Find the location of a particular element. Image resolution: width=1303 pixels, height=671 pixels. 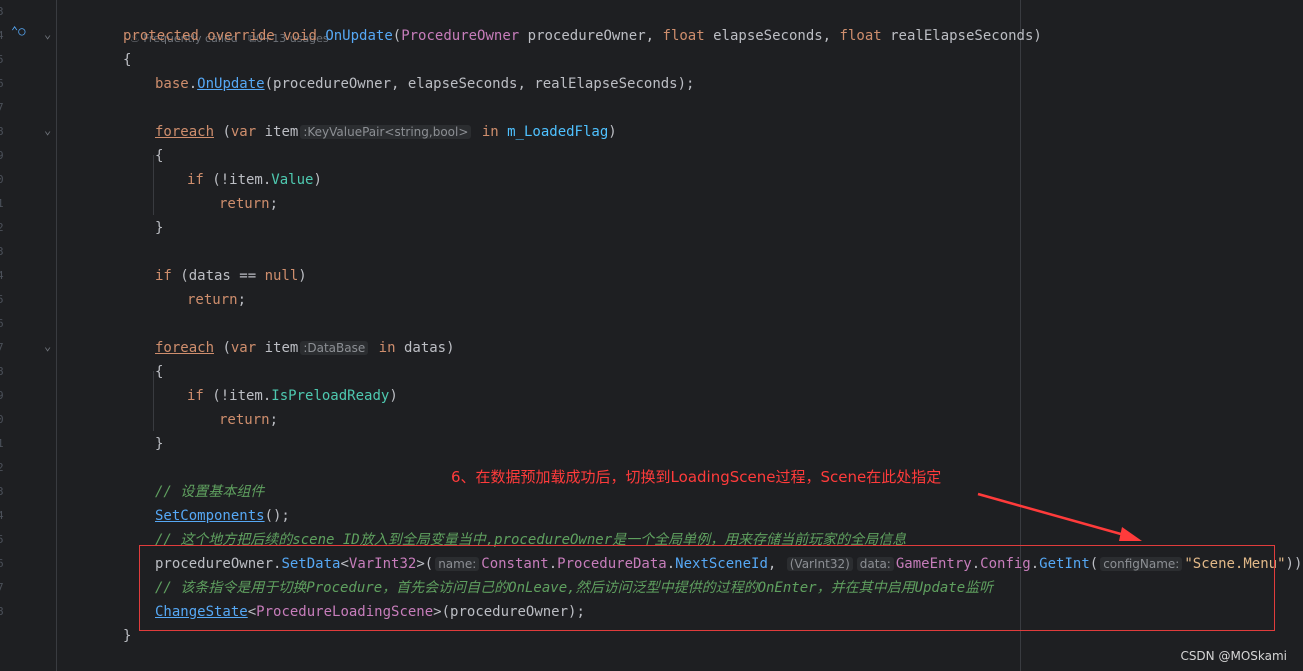

annotation-arrow is located at coordinates (1059, 516).